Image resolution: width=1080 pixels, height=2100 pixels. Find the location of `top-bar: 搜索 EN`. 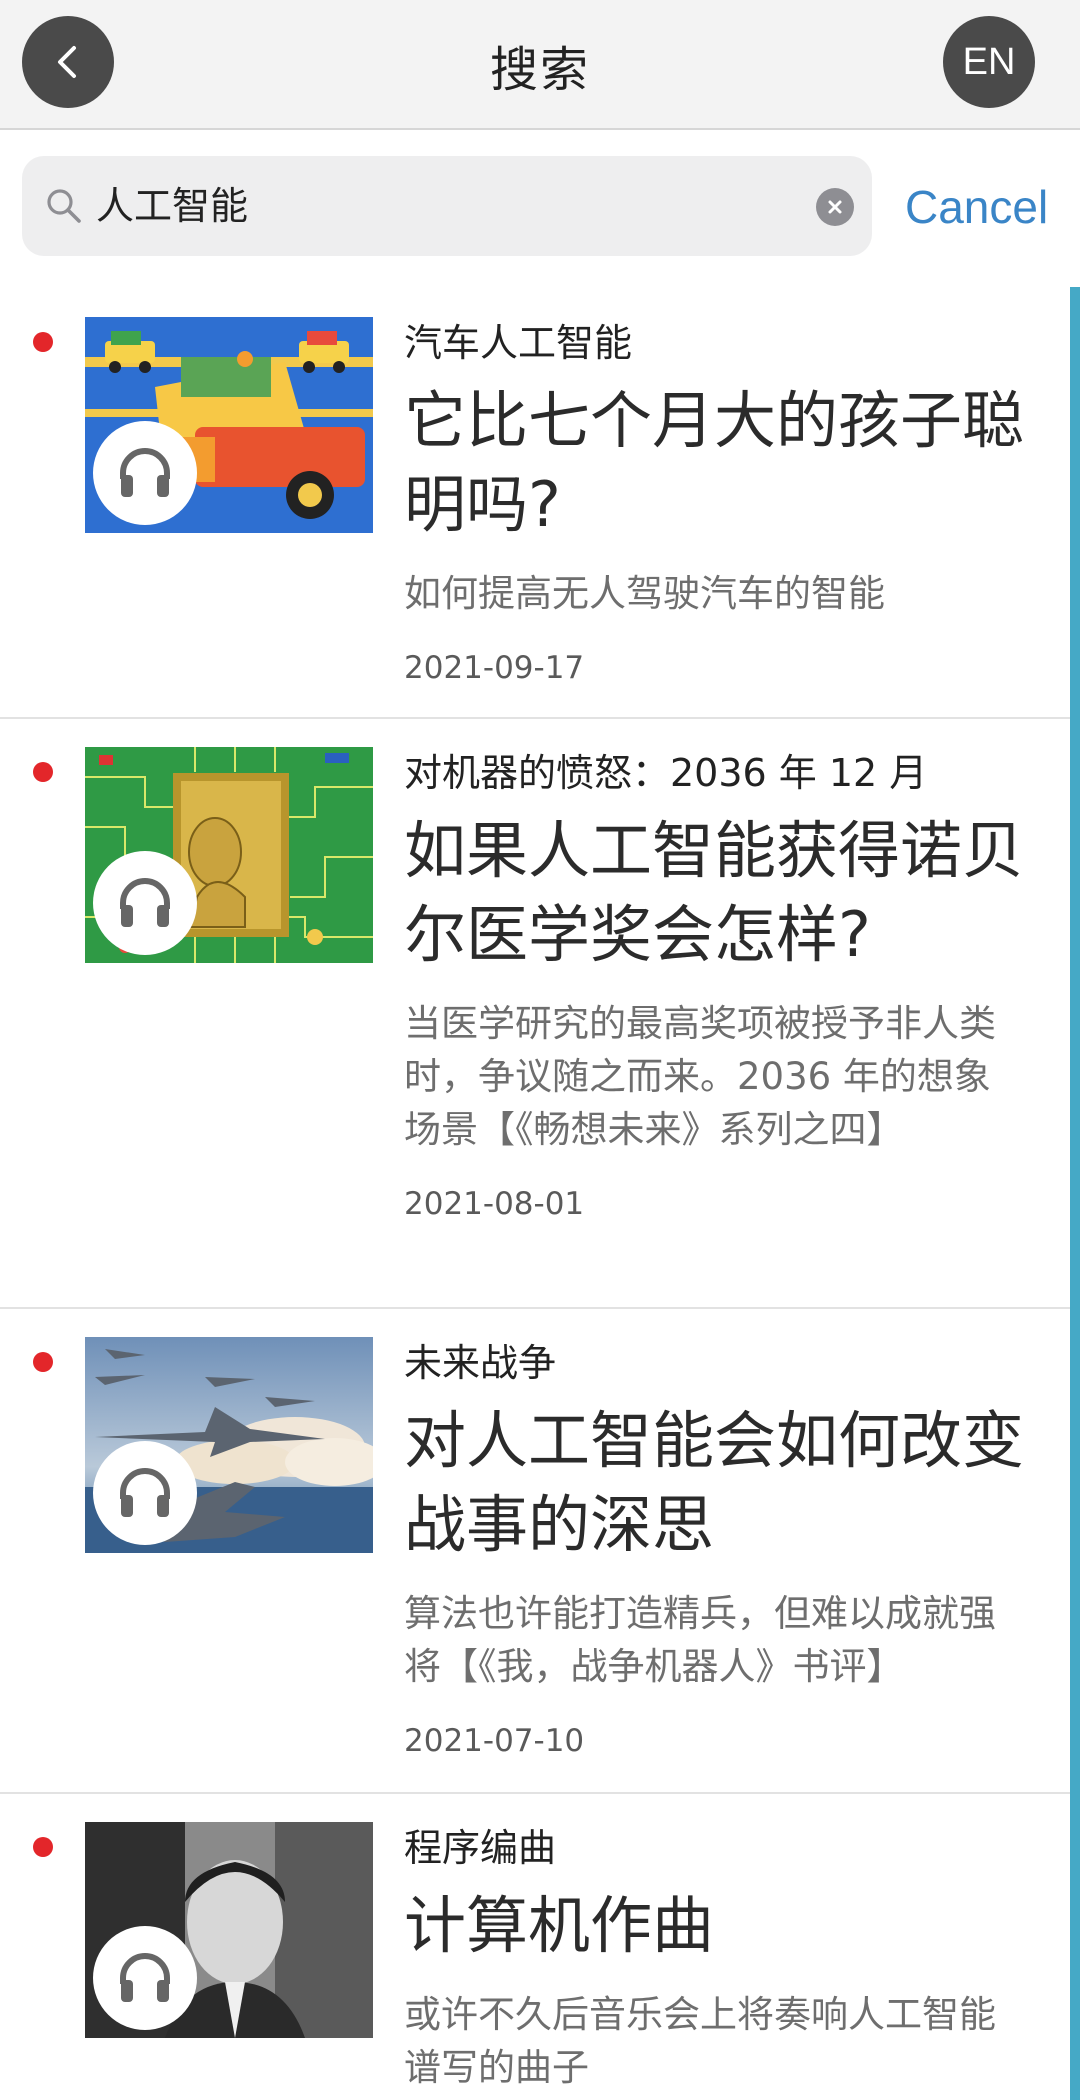

top-bar: 搜索 EN is located at coordinates (540, 65).